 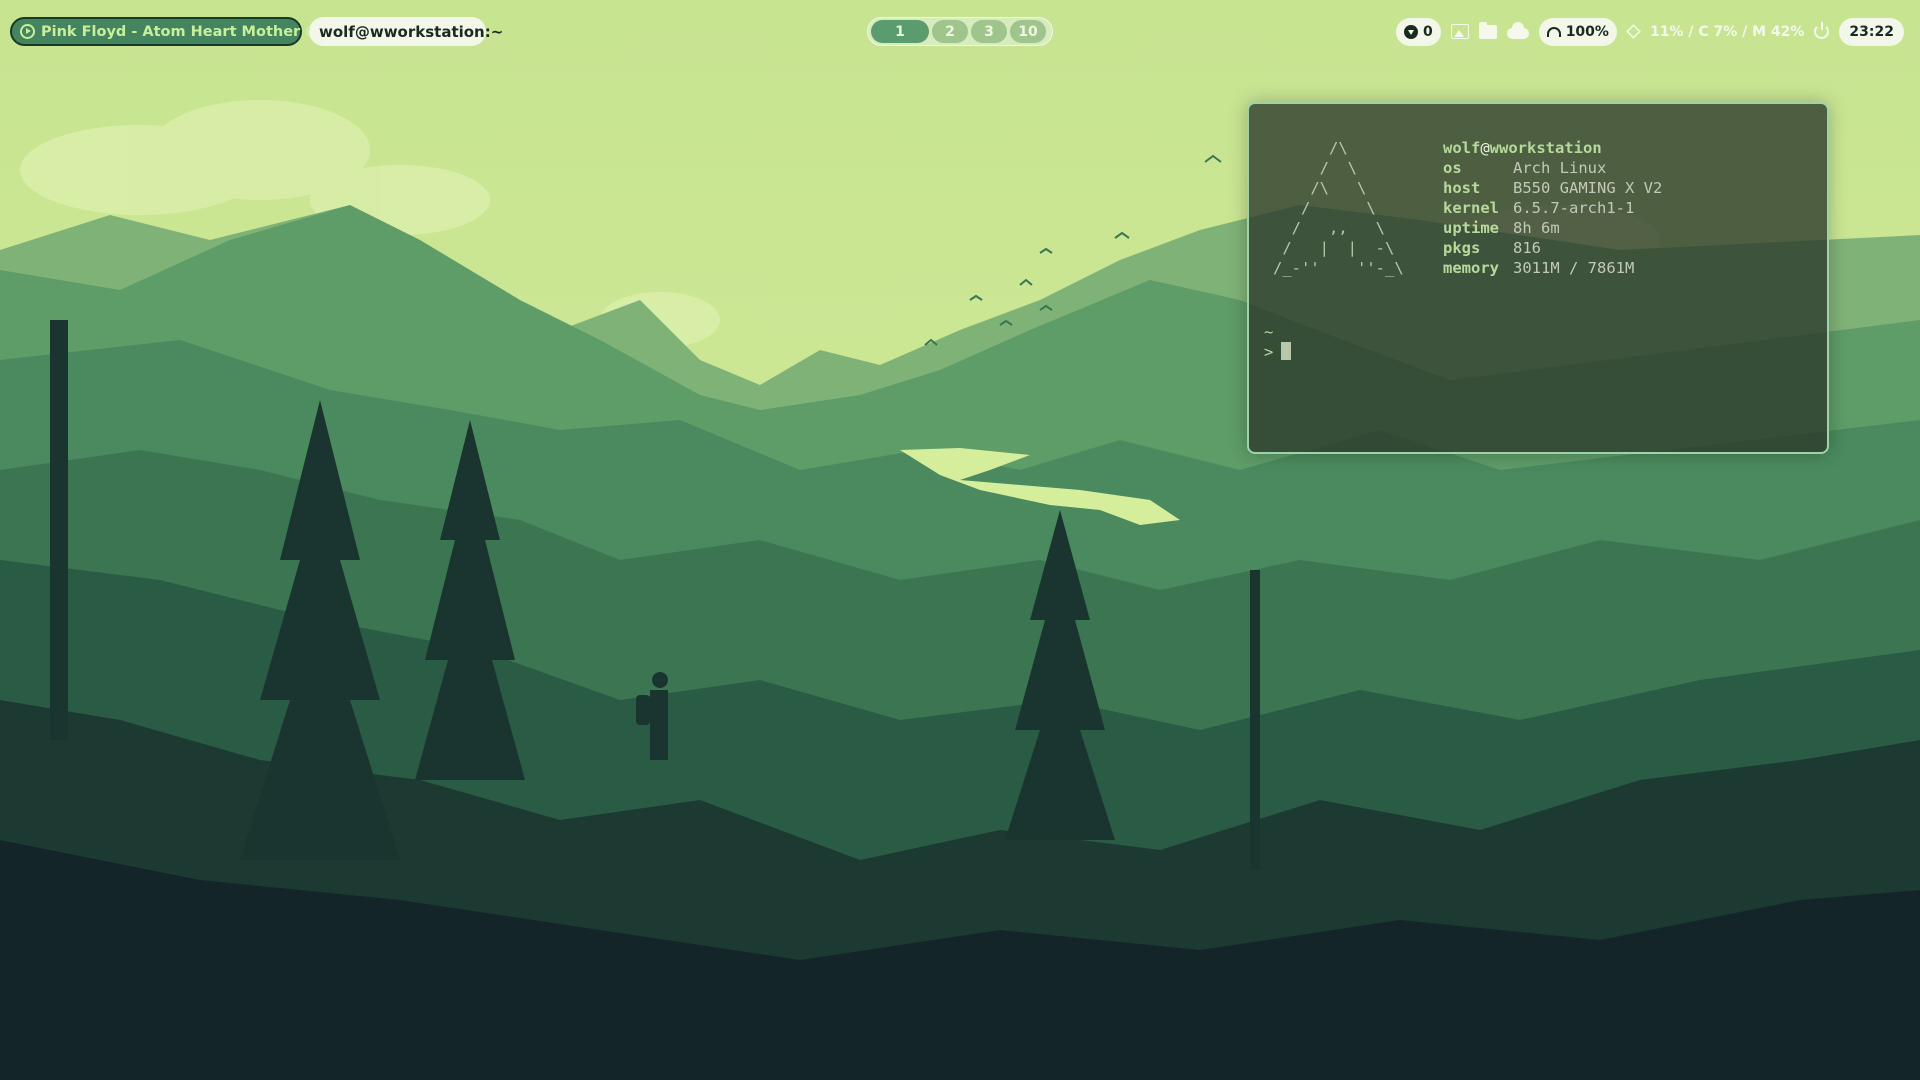 What do you see at coordinates (1462, 248) in the screenshot?
I see `fetch-key: pkgs` at bounding box center [1462, 248].